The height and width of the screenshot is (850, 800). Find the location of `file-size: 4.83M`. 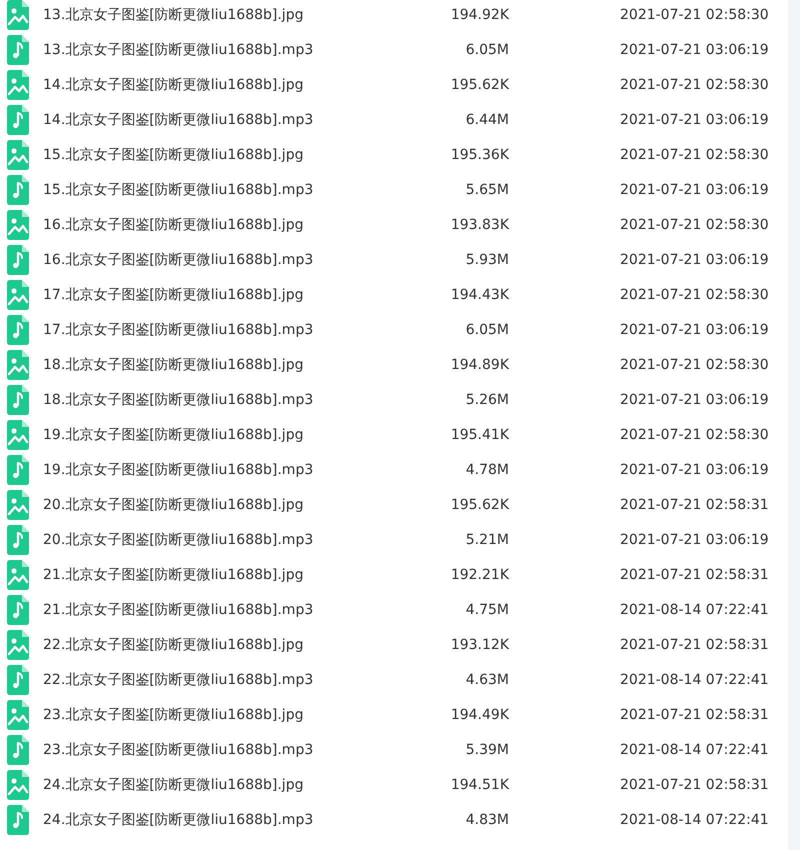

file-size: 4.83M is located at coordinates (486, 820).